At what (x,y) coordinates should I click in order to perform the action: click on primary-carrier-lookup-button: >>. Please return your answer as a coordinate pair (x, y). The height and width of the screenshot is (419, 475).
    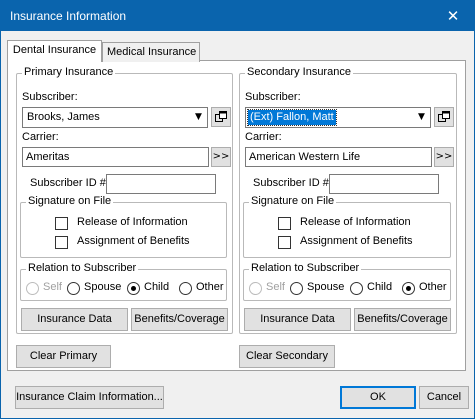
    Looking at the image, I should click on (221, 157).